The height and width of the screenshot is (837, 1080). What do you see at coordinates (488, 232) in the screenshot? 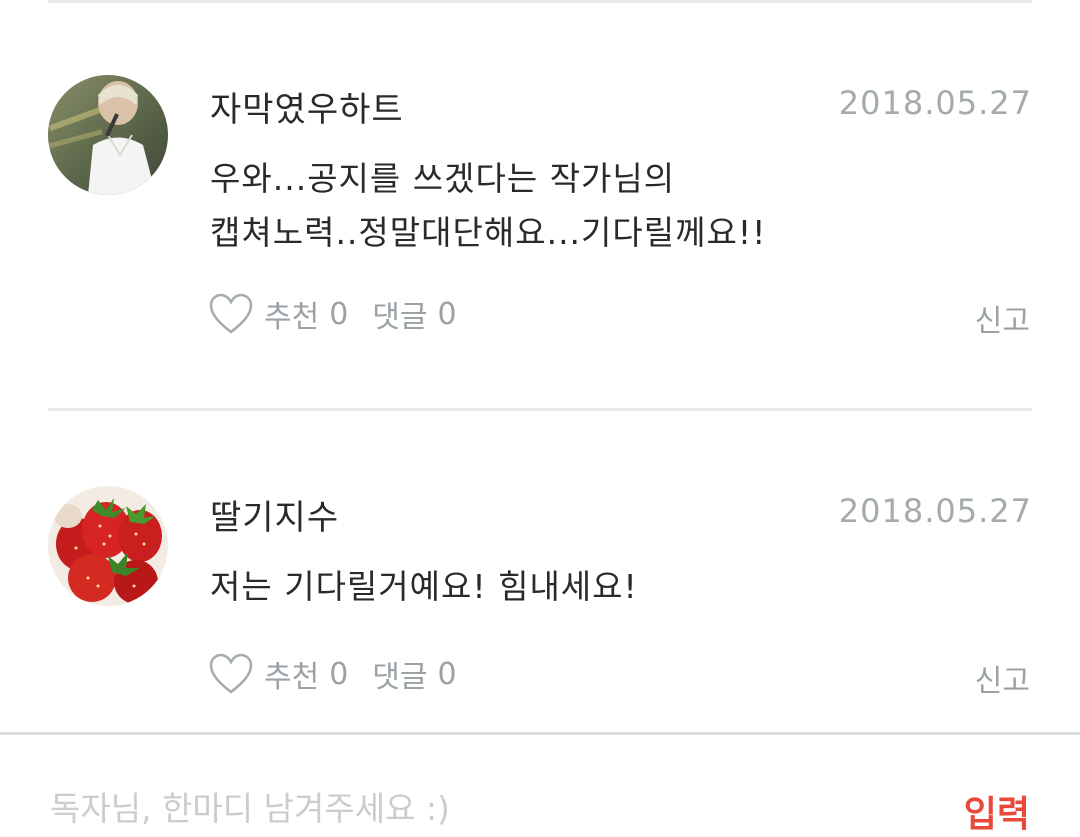
I see `comment-body-line: 캡쳐노력..정말대단해요...기다릴께요!!` at bounding box center [488, 232].